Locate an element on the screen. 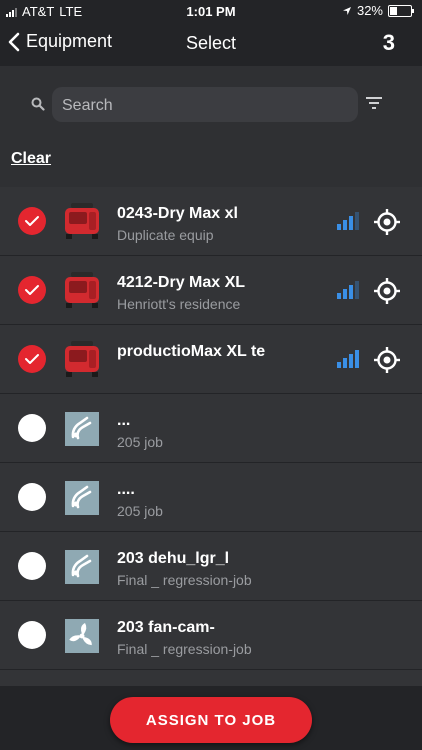 This screenshot has height=750, width=422. equipment-name: 4212-Dry Max XL is located at coordinates (181, 282).